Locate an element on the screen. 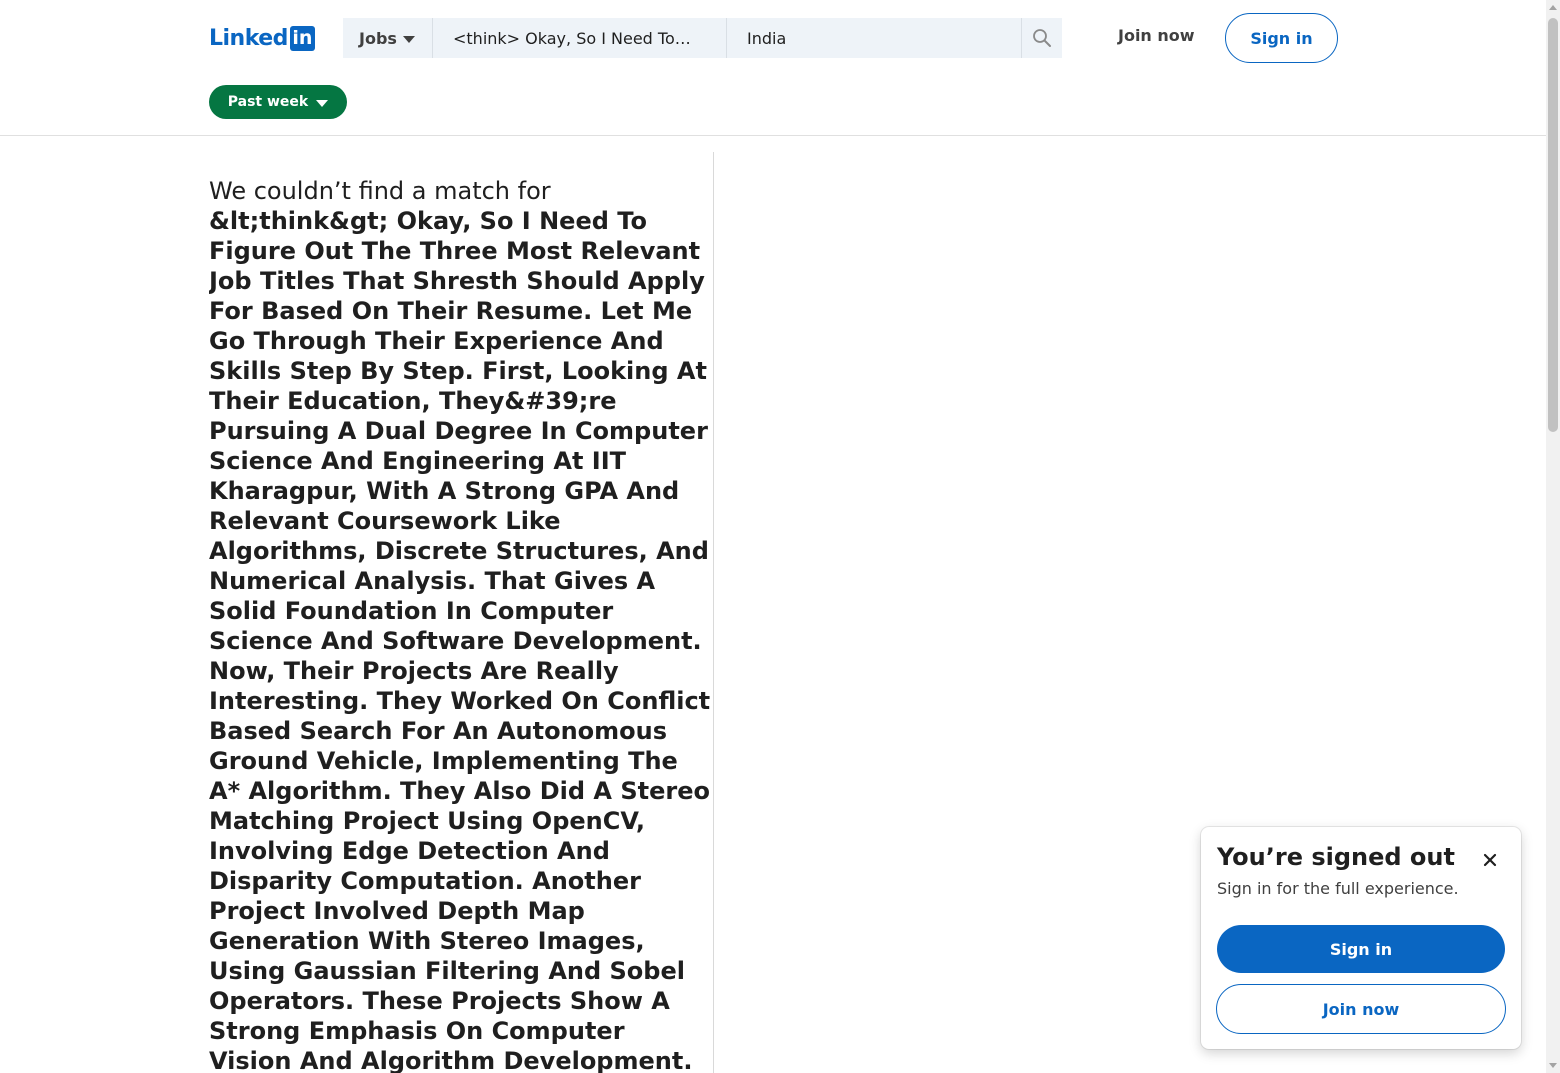  date-posted-label: Past week is located at coordinates (268, 102).